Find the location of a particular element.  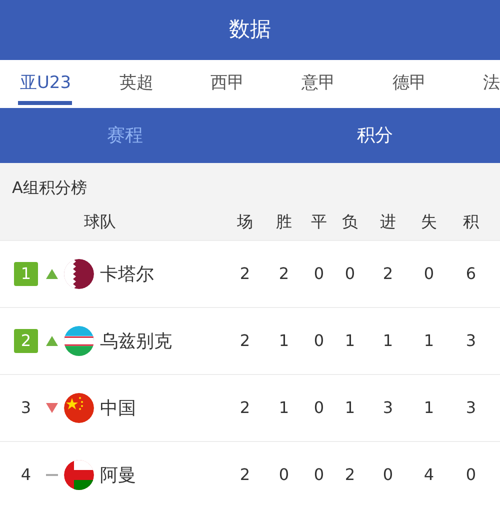

team-name: 中国 is located at coordinates (118, 408).